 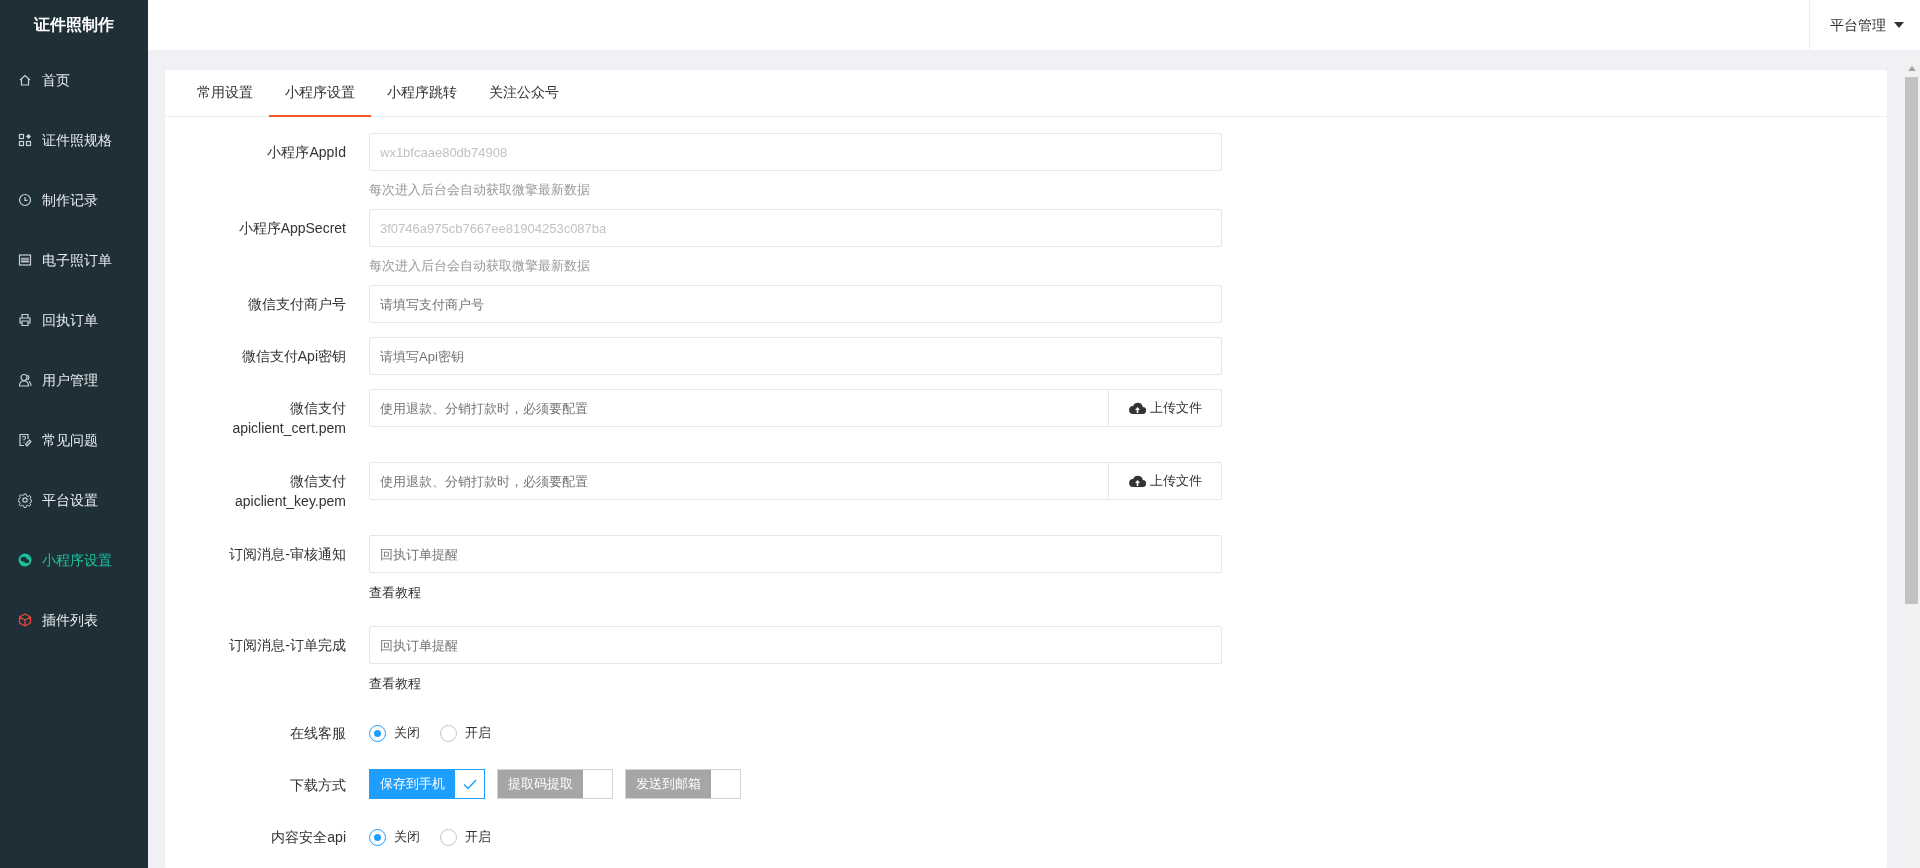 What do you see at coordinates (25, 200) in the screenshot?
I see `clock-icon` at bounding box center [25, 200].